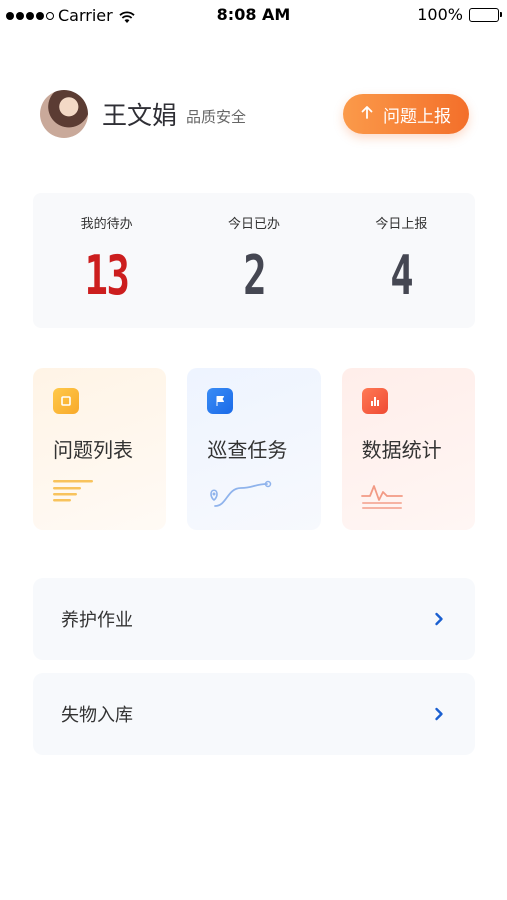  I want to click on battery-percent: 100%, so click(440, 14).